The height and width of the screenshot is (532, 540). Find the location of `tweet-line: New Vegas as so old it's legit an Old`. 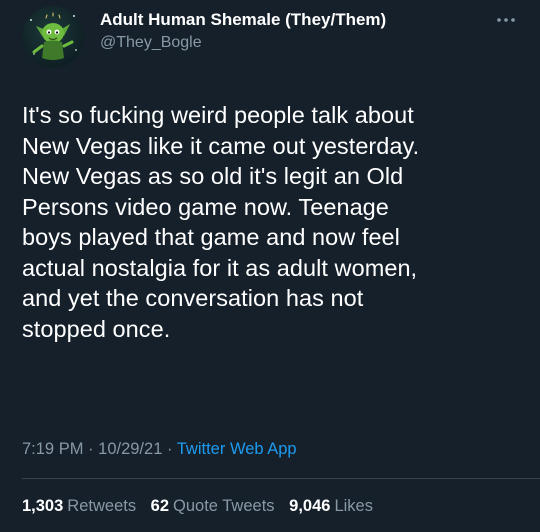

tweet-line: New Vegas as so old it's legit an Old is located at coordinates (213, 176).